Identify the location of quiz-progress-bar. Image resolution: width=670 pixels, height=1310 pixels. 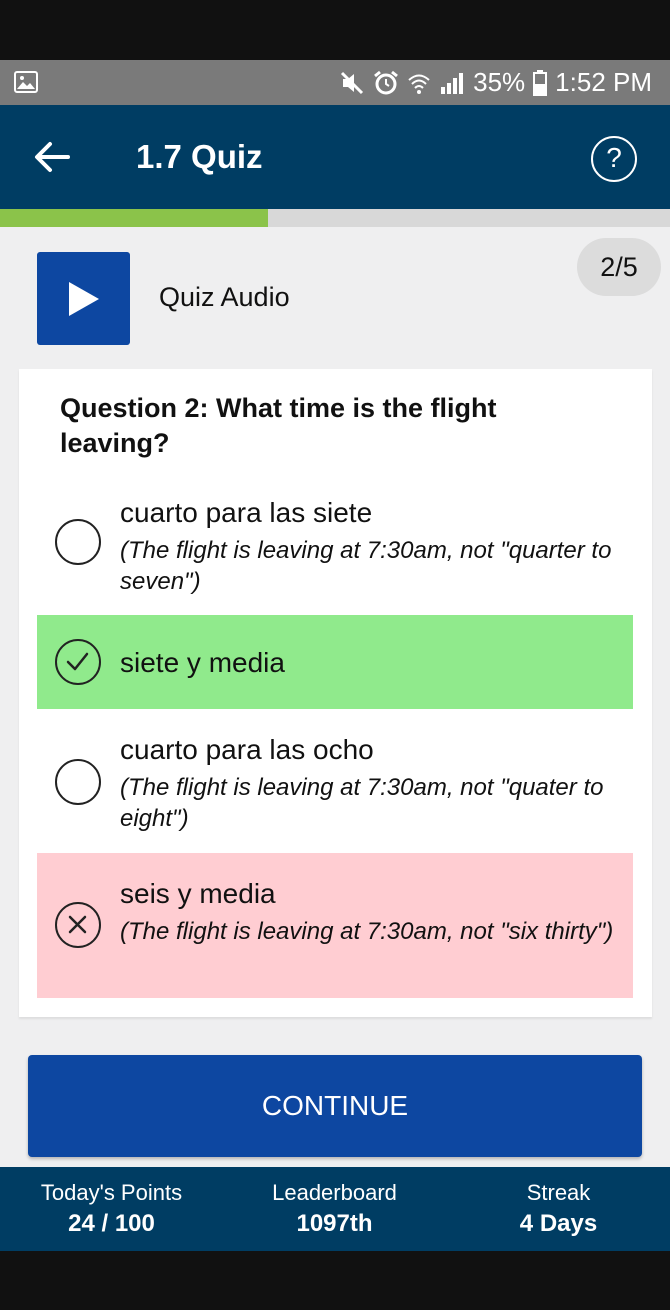
(335, 218).